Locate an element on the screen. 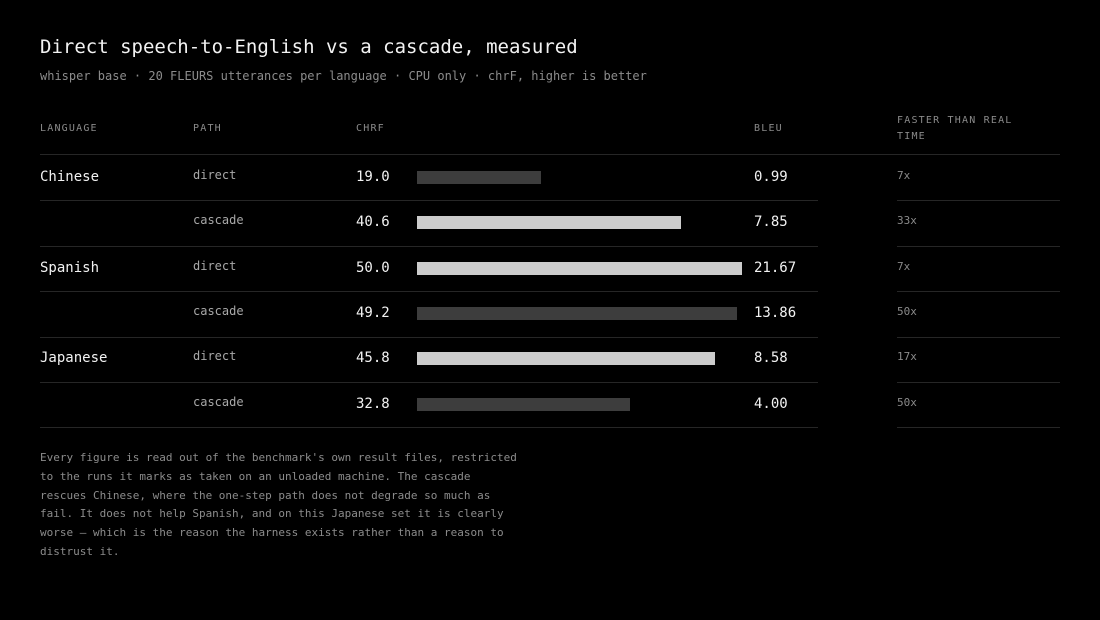 The width and height of the screenshot is (1100, 620). column-header-realtime: FASTER THAN REAL TIME is located at coordinates (955, 128).